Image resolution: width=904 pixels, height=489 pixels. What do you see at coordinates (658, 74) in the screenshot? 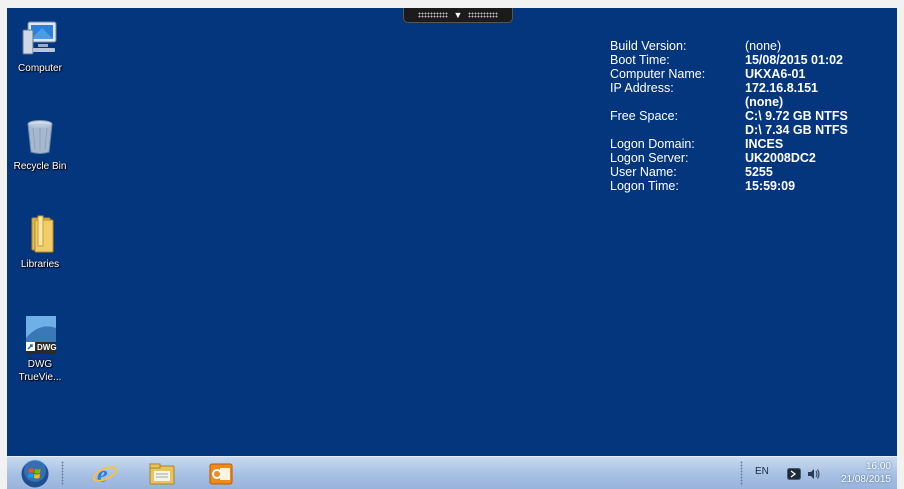
I see `info-key: Computer Name:` at bounding box center [658, 74].